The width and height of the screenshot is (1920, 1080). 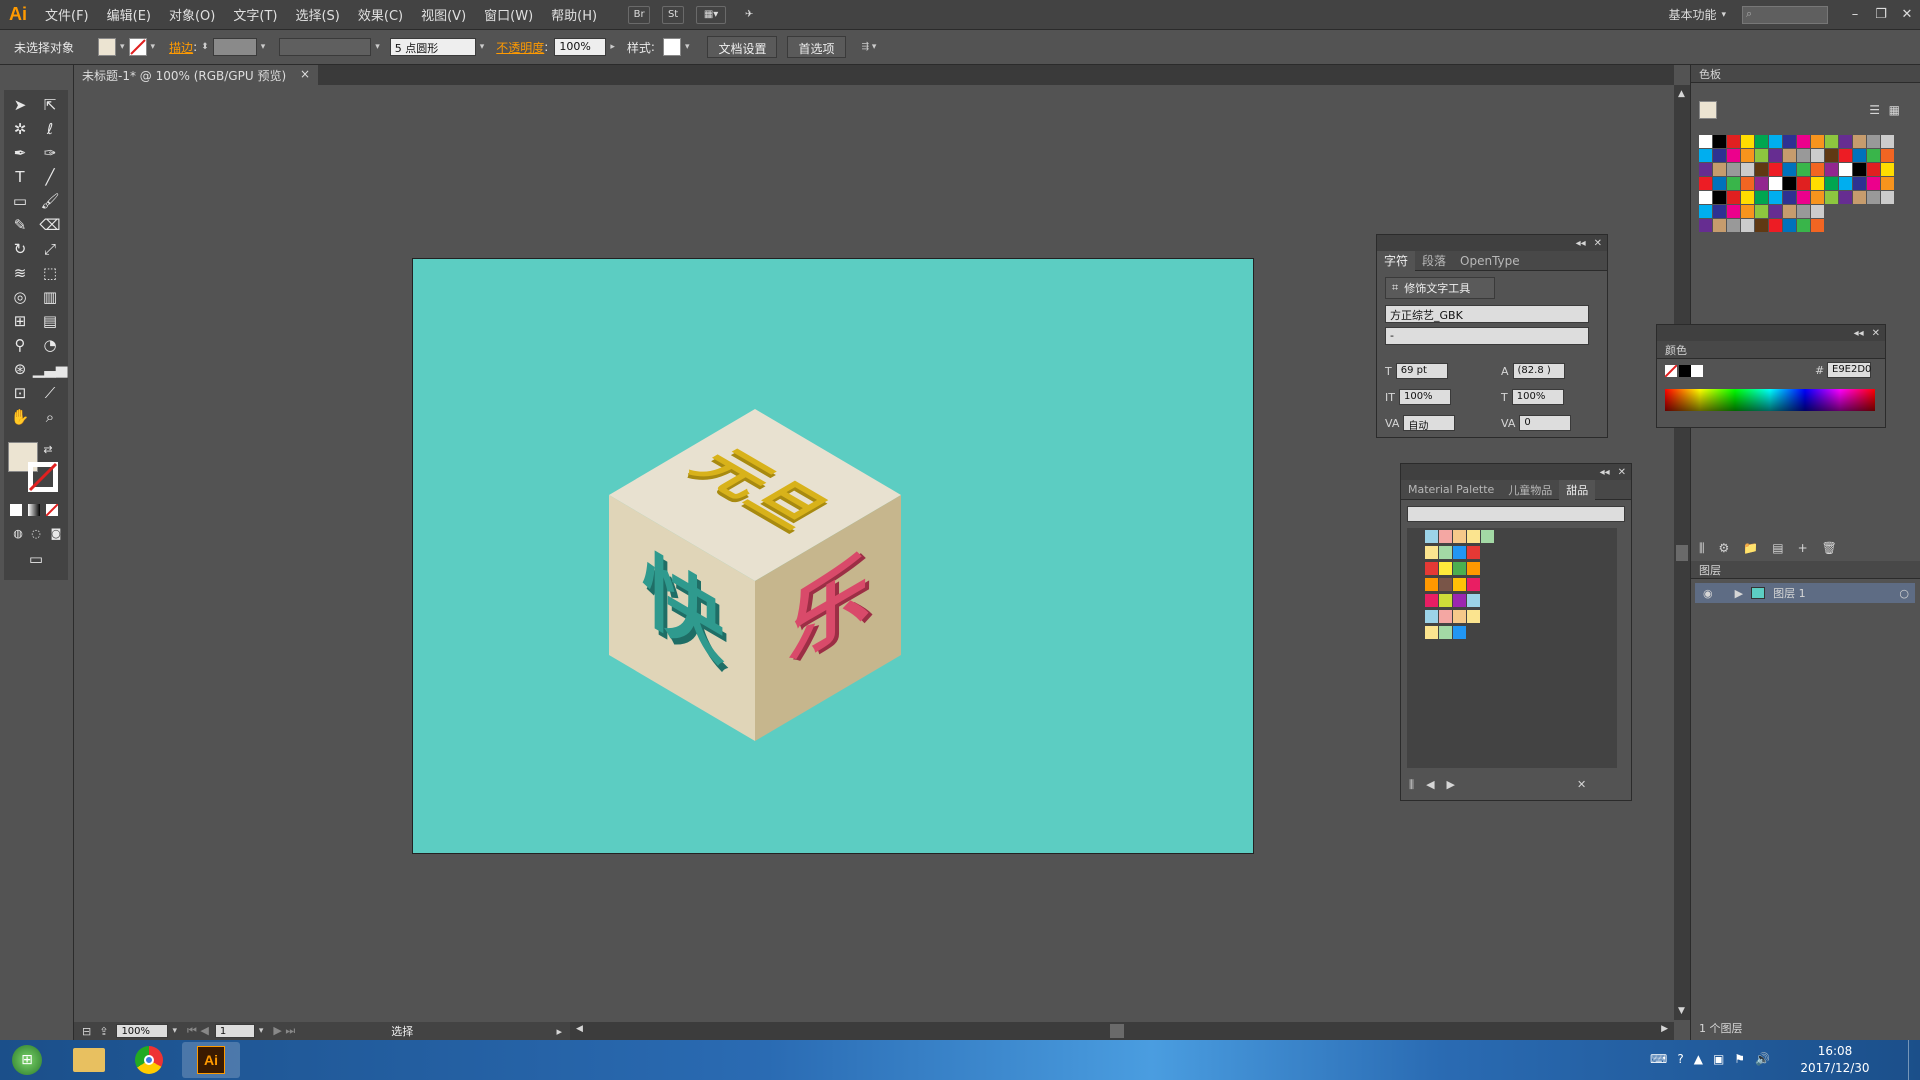 I want to click on none-mode-icon, so click(x=52, y=510).